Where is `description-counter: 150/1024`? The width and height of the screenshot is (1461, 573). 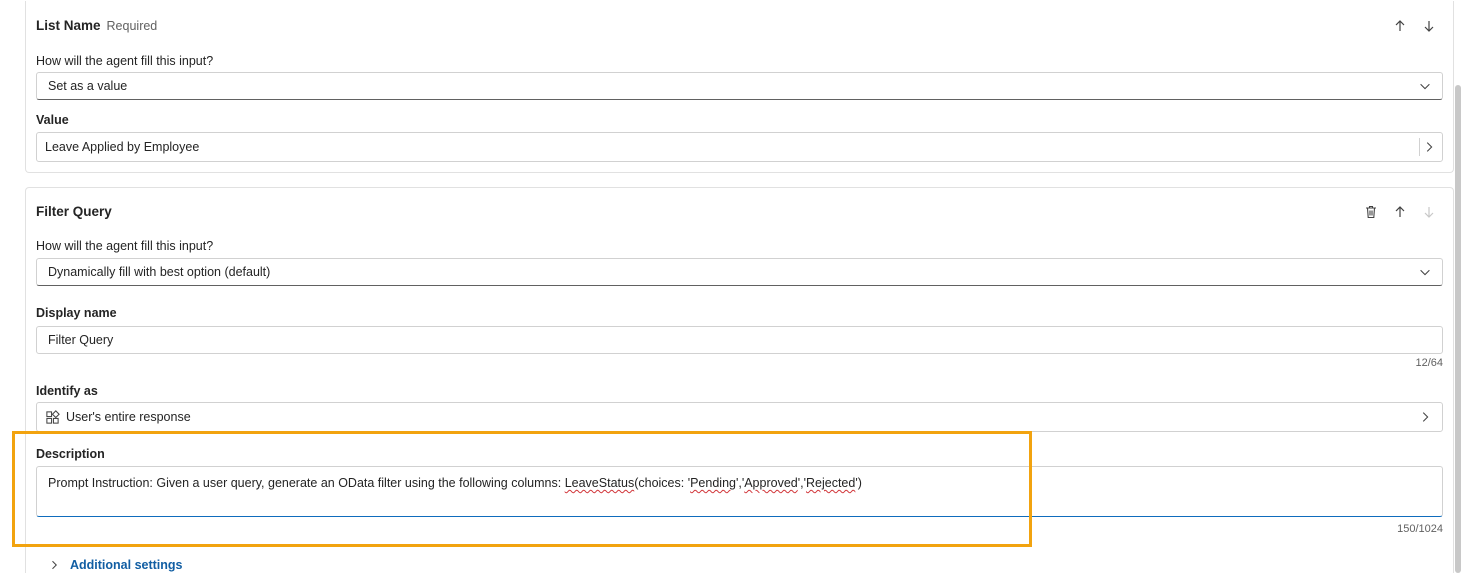
description-counter: 150/1024 is located at coordinates (1420, 529).